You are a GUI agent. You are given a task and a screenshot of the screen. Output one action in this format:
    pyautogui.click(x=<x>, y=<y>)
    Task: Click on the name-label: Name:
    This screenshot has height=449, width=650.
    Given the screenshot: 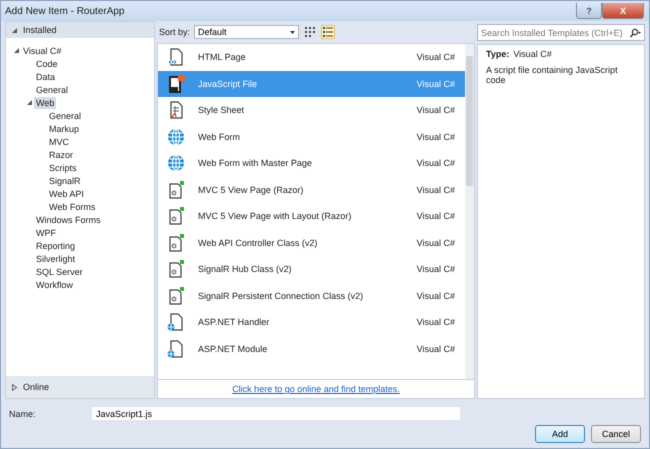 What is the action you would take?
    pyautogui.click(x=23, y=413)
    